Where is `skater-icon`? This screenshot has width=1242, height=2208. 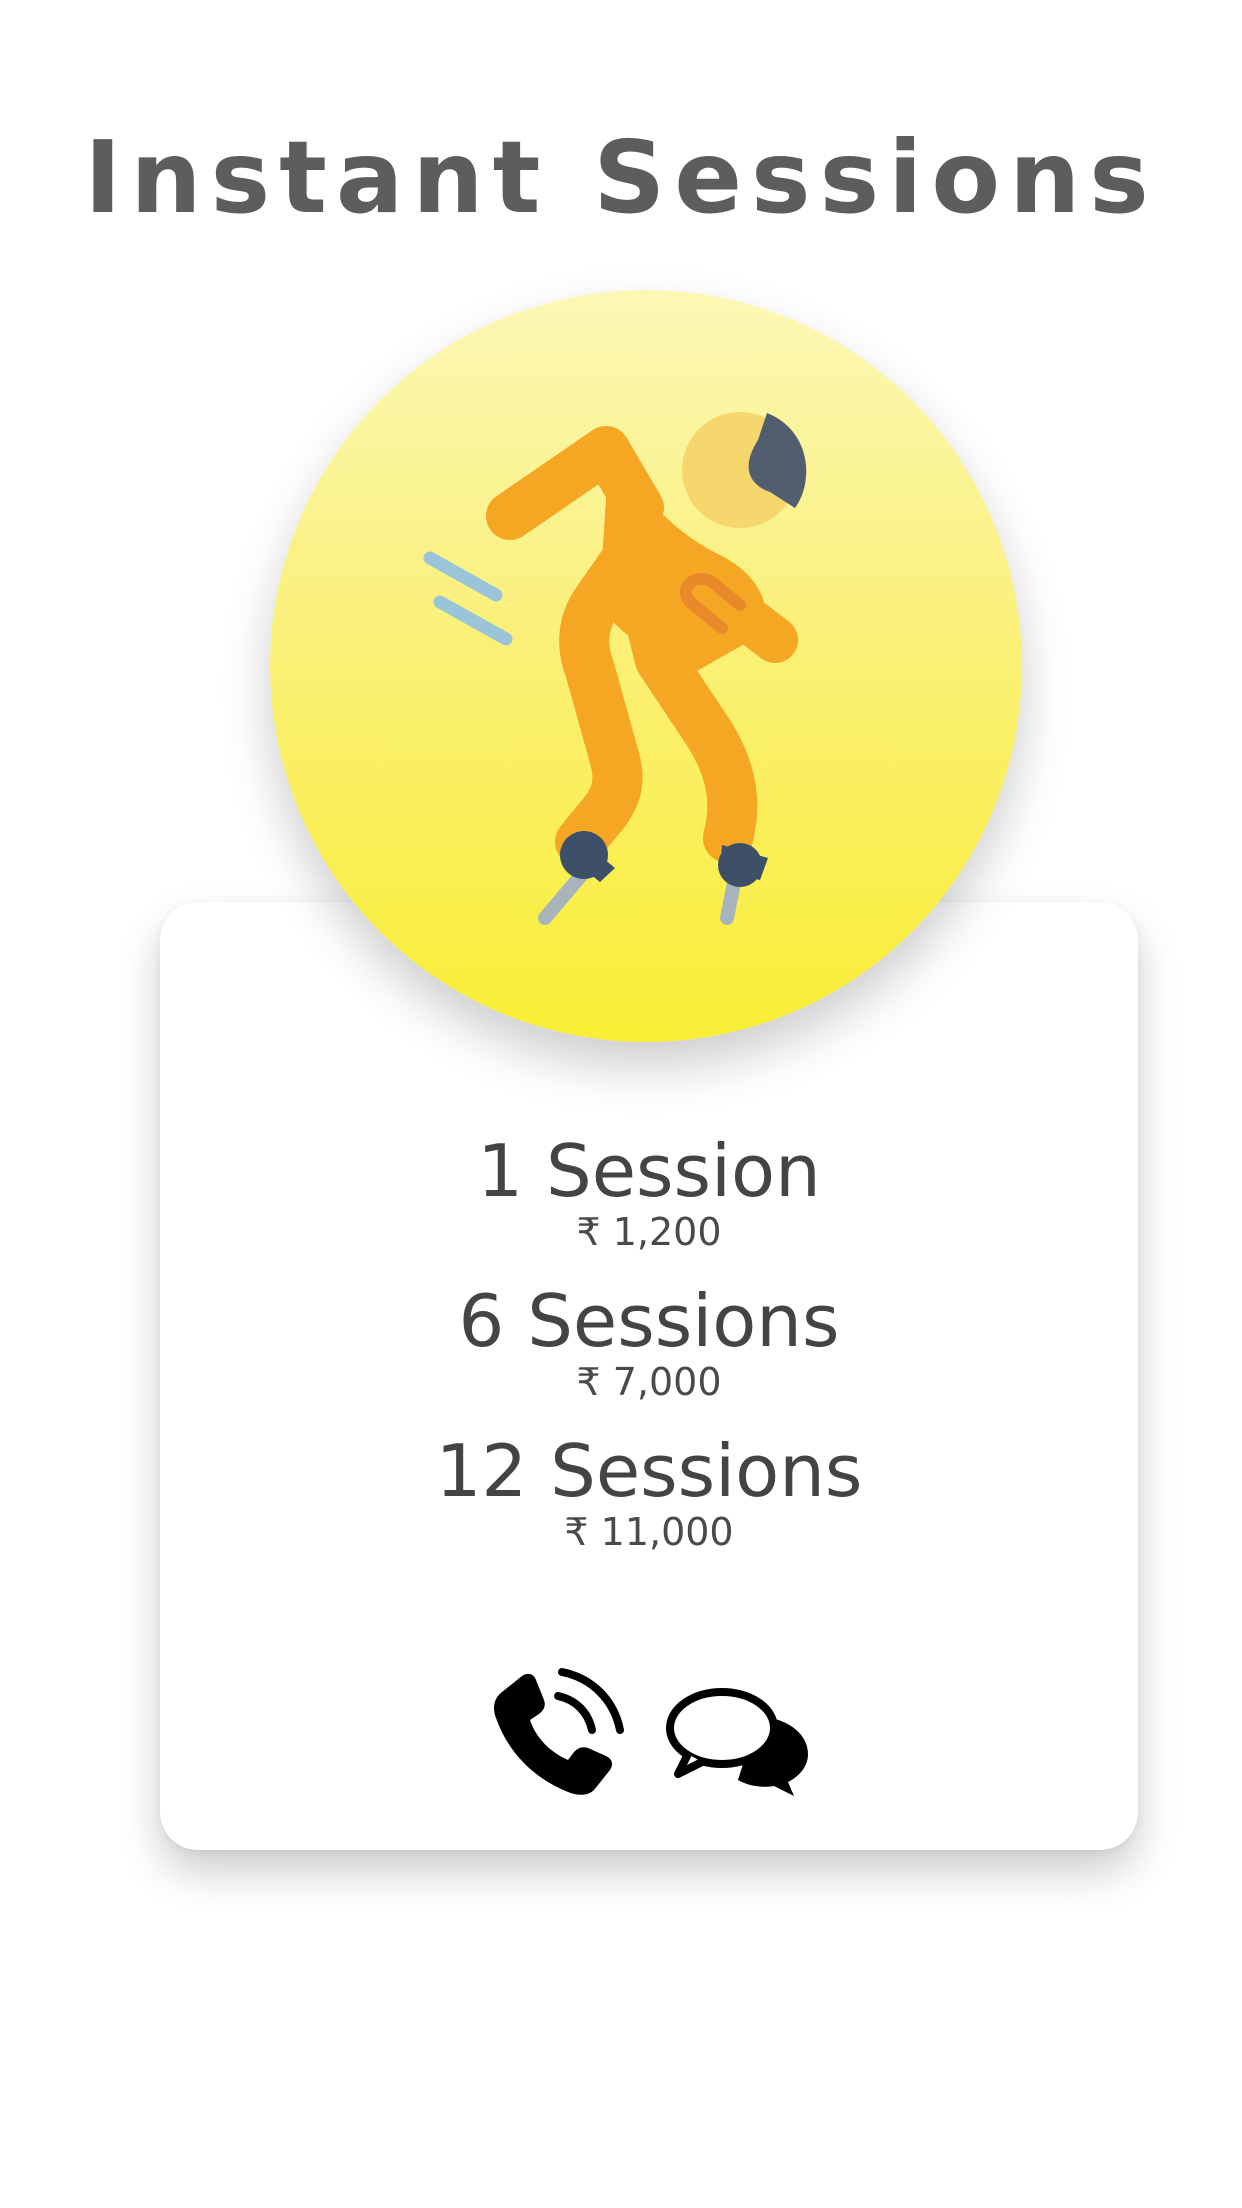 skater-icon is located at coordinates (615, 668).